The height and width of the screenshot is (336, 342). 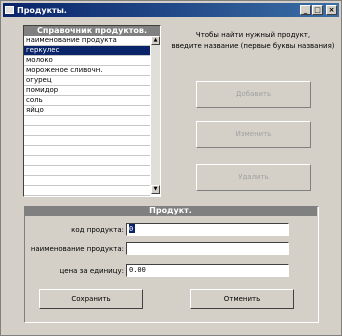 What do you see at coordinates (242, 299) in the screenshot?
I see `cancel-button: Отменить` at bounding box center [242, 299].